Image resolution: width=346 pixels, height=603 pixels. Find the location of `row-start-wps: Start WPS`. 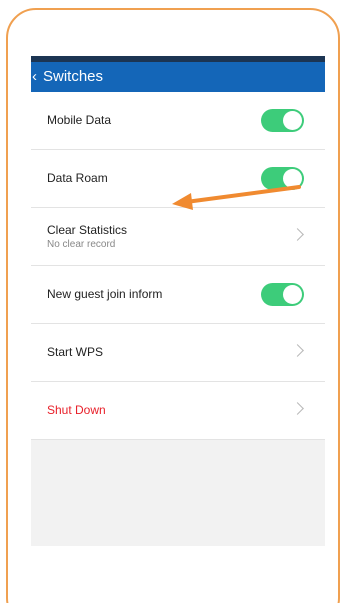

row-start-wps: Start WPS is located at coordinates (178, 353).